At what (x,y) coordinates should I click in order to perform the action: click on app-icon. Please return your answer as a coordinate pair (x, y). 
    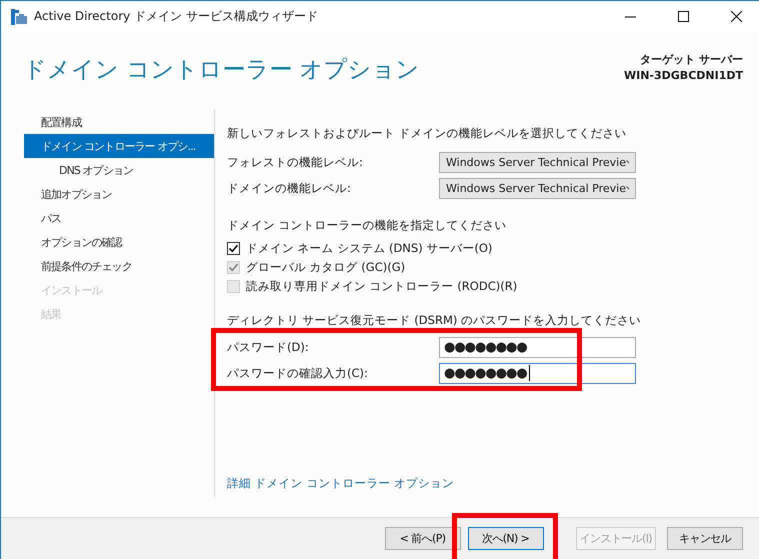
    Looking at the image, I should click on (19, 16).